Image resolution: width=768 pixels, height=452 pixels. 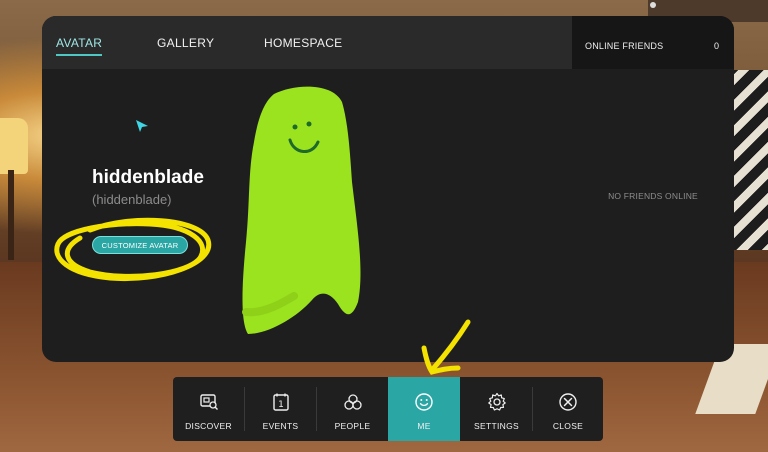 I want to click on smiley-icon, so click(x=424, y=402).